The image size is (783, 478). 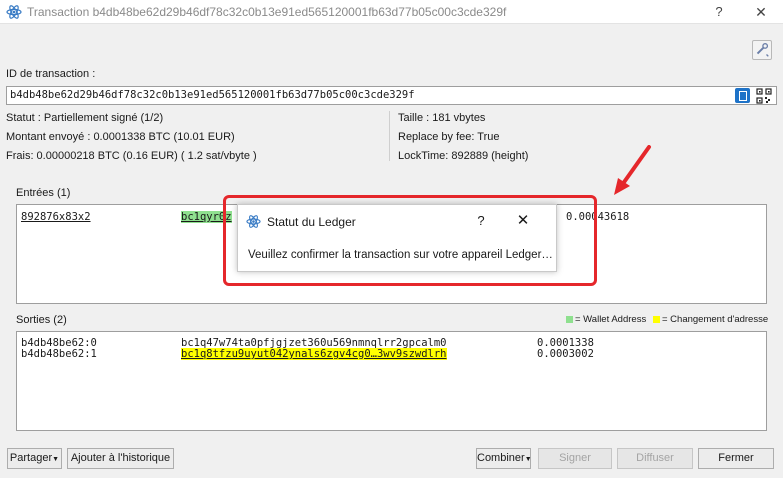 What do you see at coordinates (764, 96) in the screenshot?
I see `qr-code-icon` at bounding box center [764, 96].